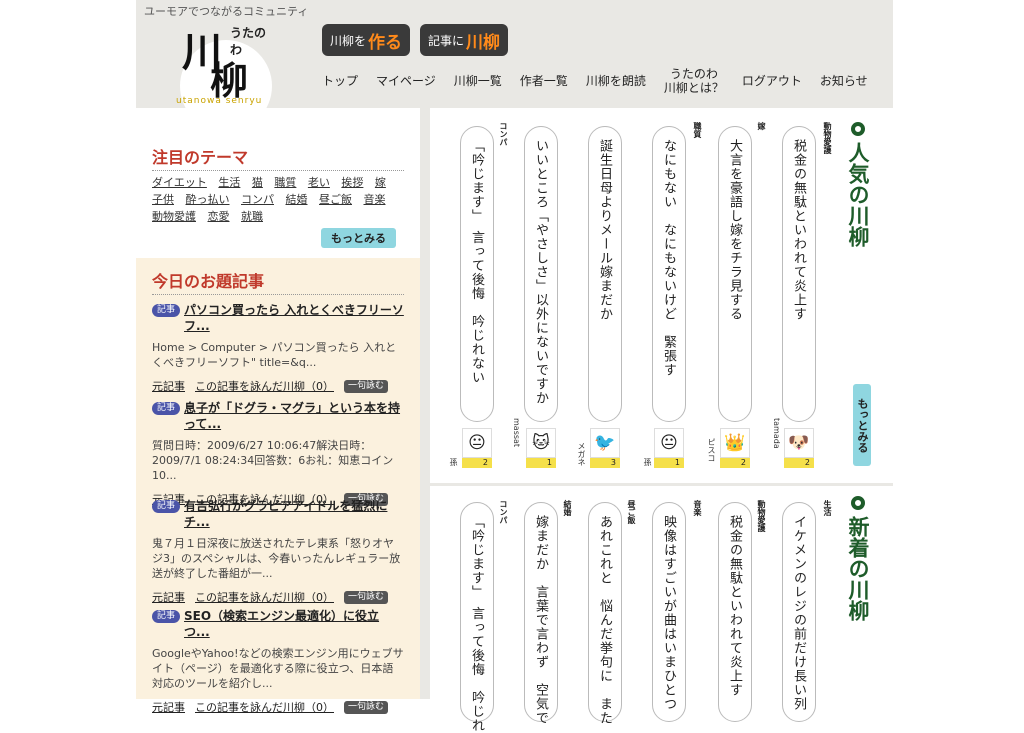  I want to click on senryu-card: 大言を豪語し嫁をチラ見する, so click(735, 274).